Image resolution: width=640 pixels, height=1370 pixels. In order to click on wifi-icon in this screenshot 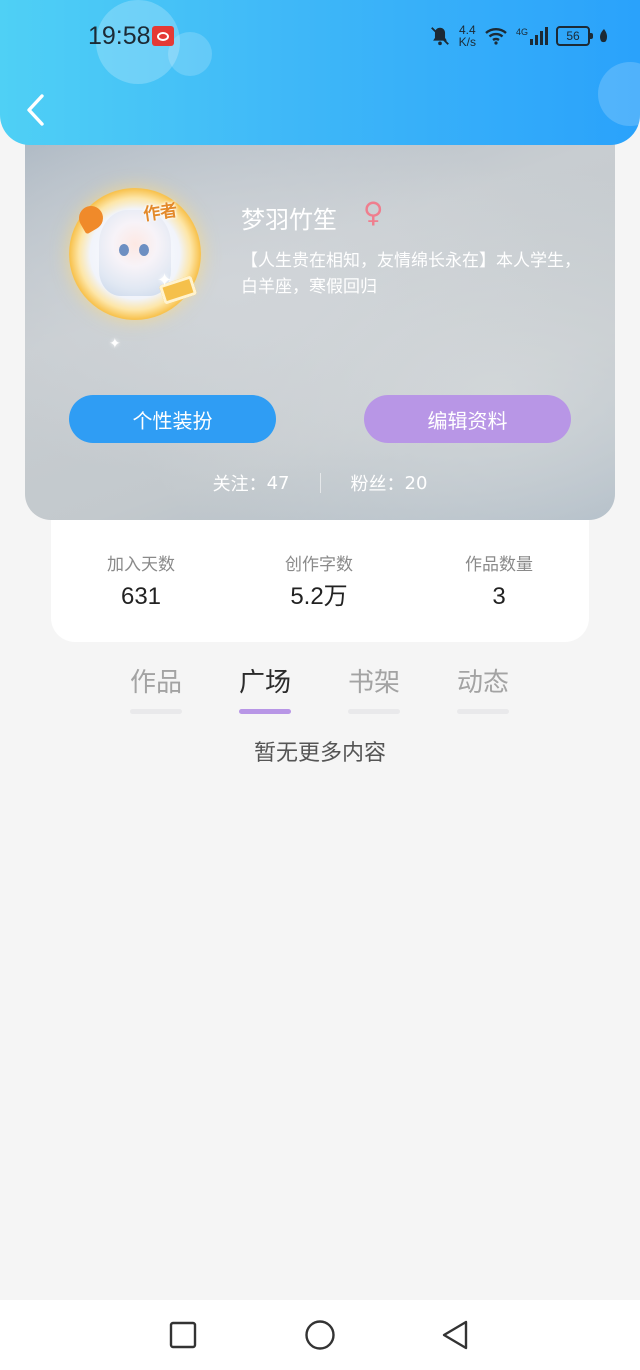, I will do `click(496, 36)`.